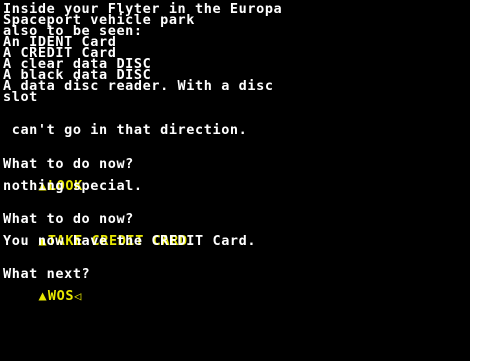 The height and width of the screenshot is (361, 481). I want to click on response-line: nothing special., so click(73, 186).